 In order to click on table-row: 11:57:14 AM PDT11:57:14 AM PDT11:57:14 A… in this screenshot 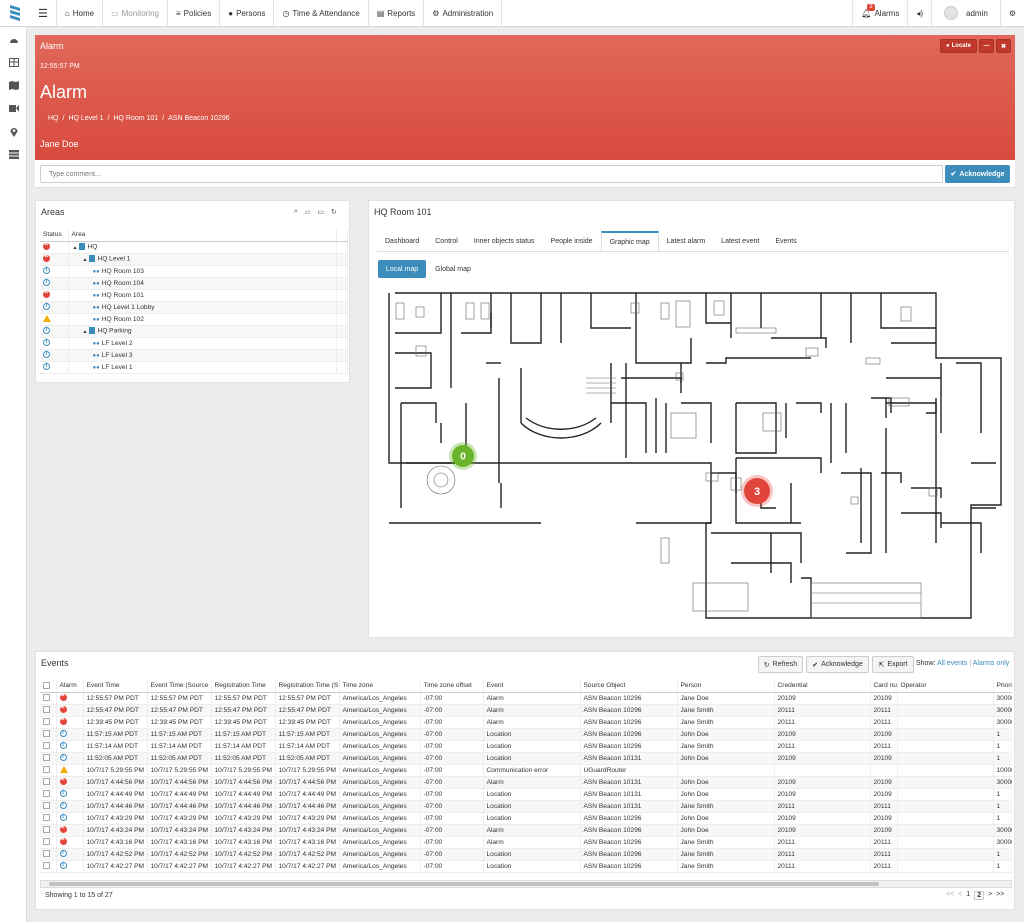, I will do `click(526, 746)`.